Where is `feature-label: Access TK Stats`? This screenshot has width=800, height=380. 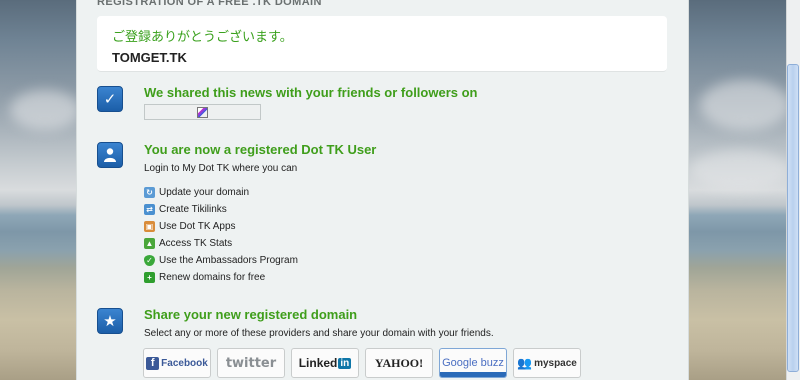
feature-label: Access TK Stats is located at coordinates (196, 243).